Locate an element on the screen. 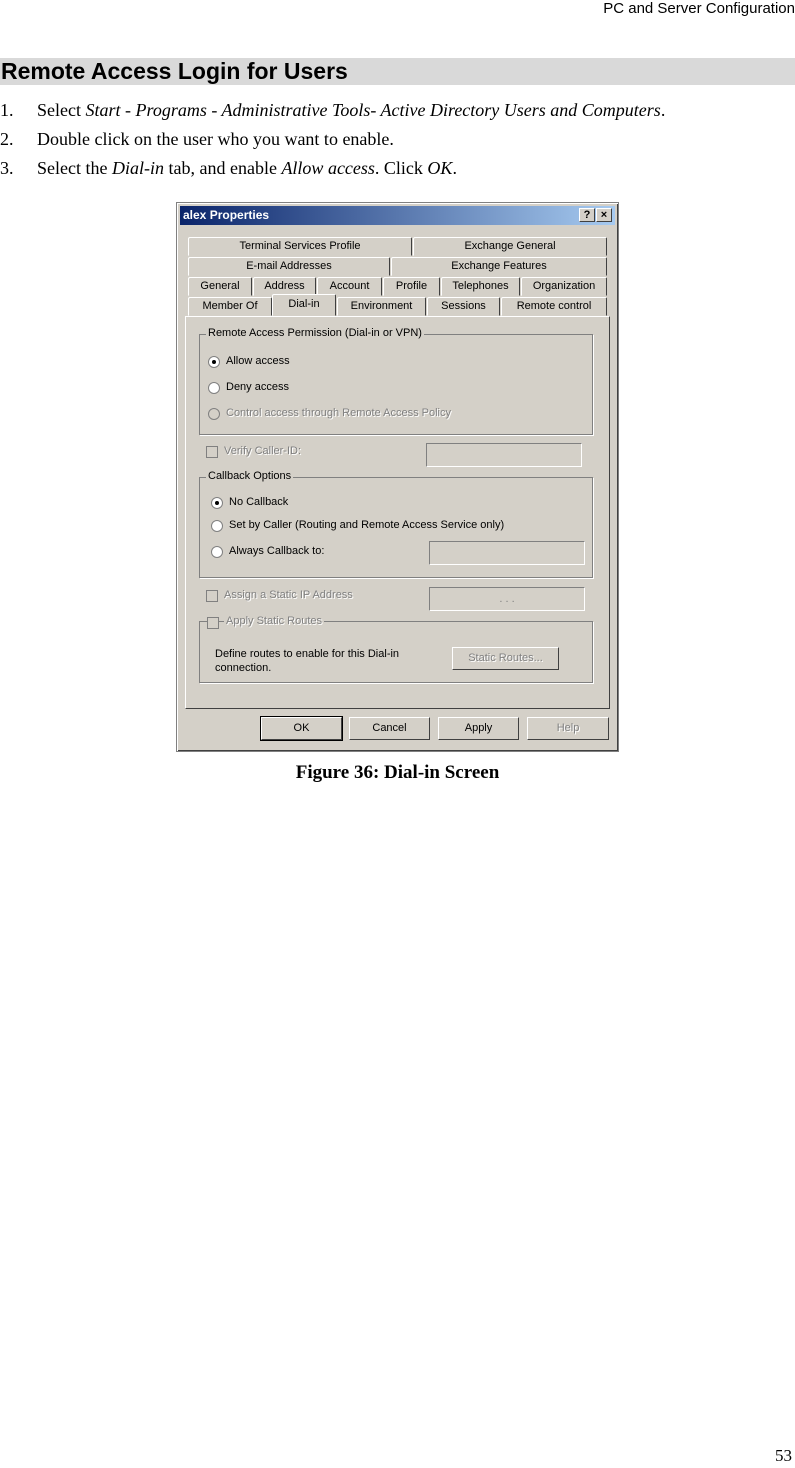  static-routes-label: Apply Static Routes is located at coordinates (274, 621).